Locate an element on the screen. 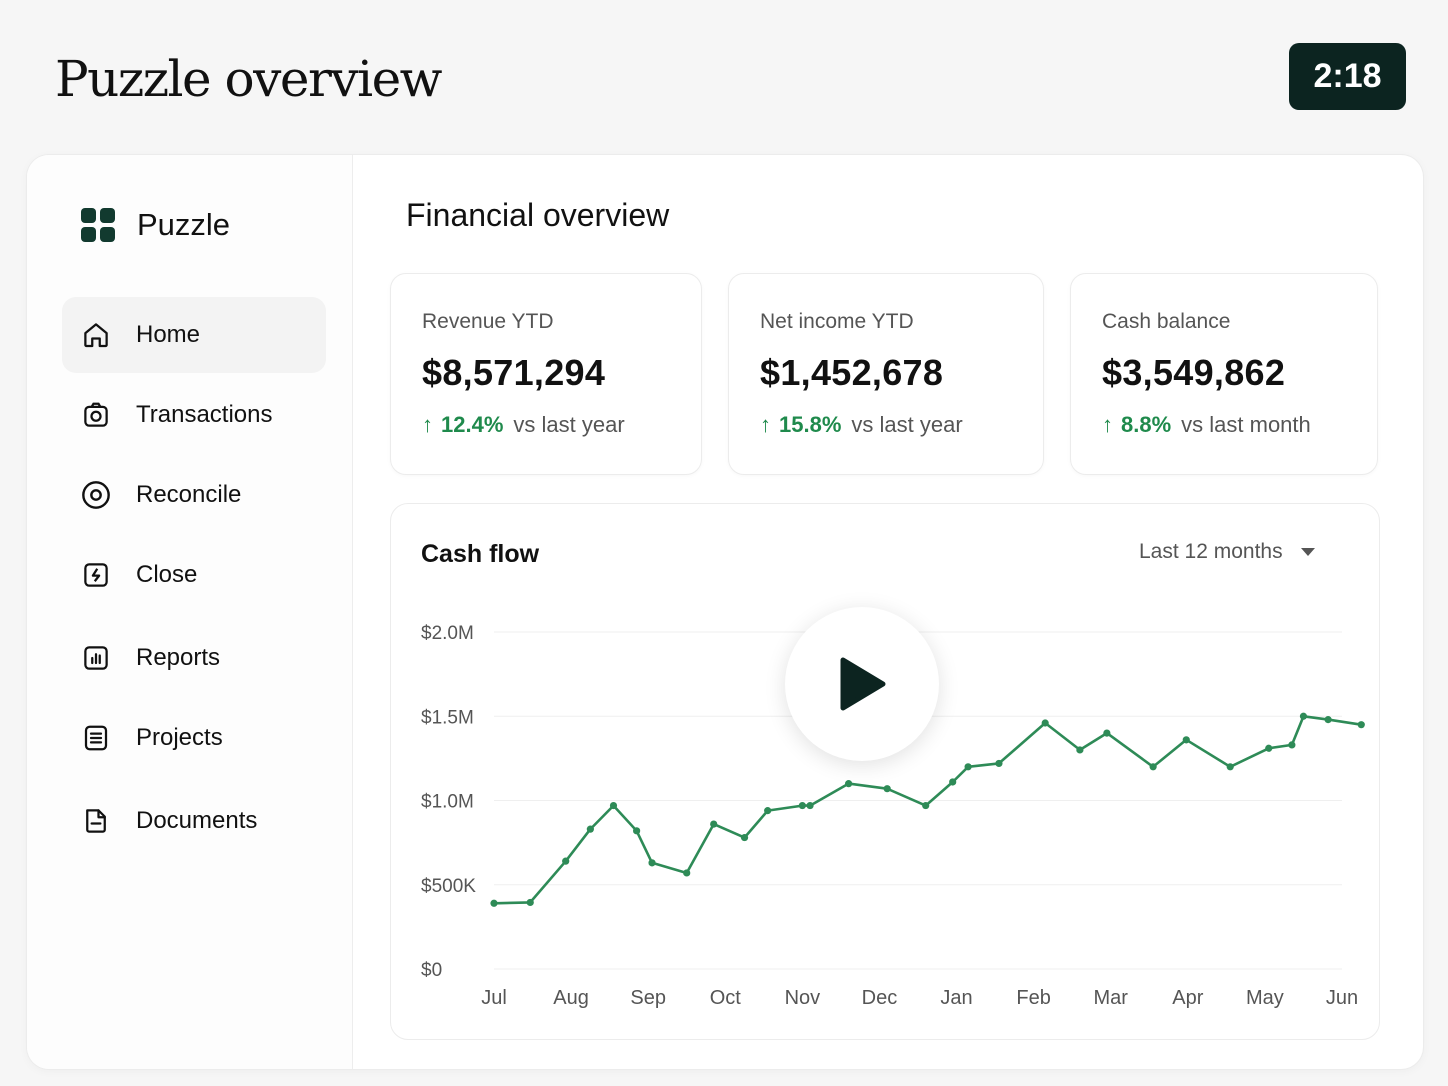  list-icon is located at coordinates (96, 738).